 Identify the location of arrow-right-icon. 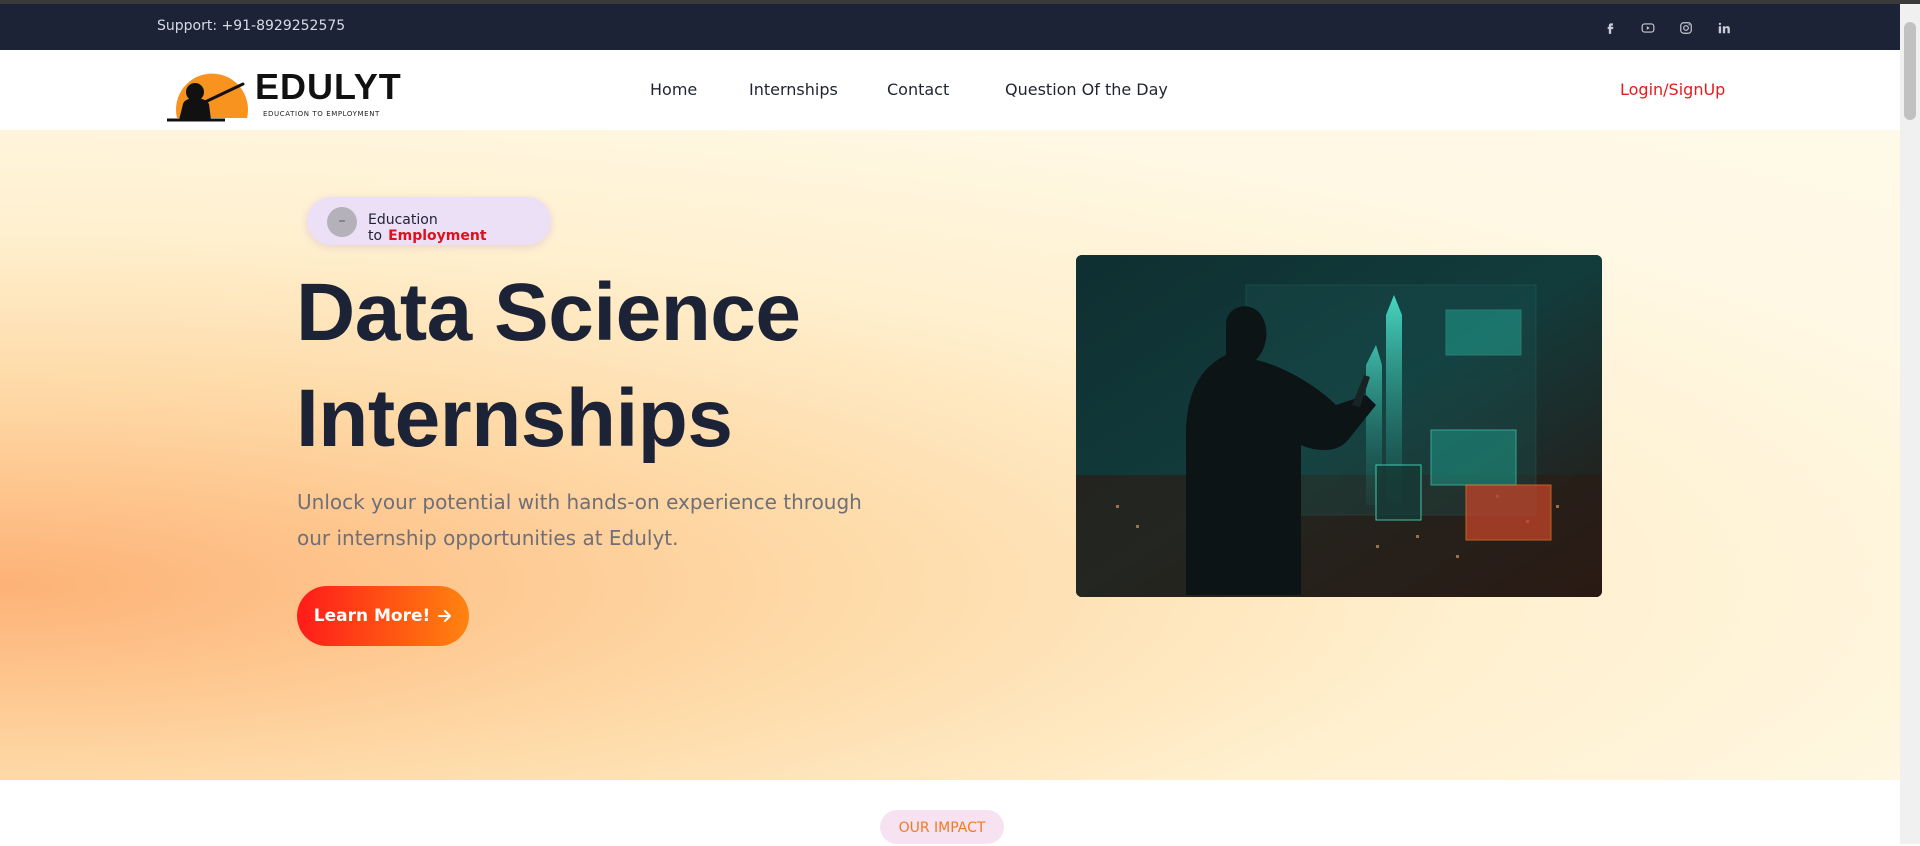
(445, 616).